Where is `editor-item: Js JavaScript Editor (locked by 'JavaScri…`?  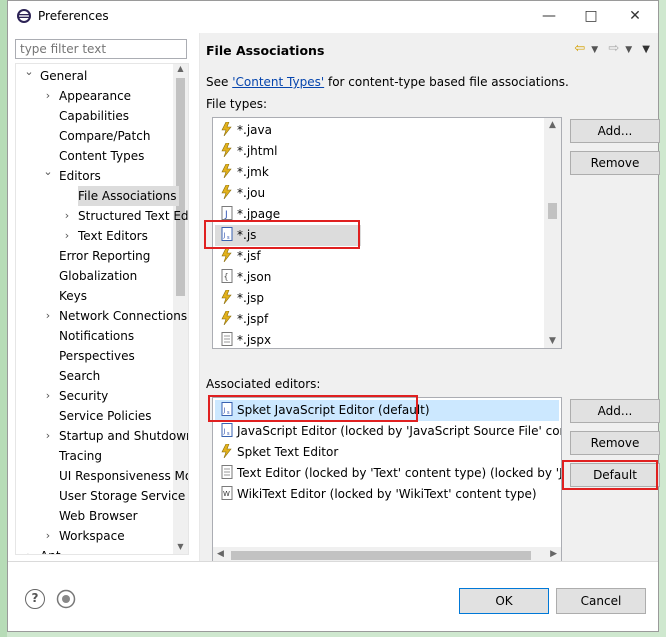
editor-item: Js JavaScript Editor (locked by 'JavaScri… is located at coordinates (391, 431).